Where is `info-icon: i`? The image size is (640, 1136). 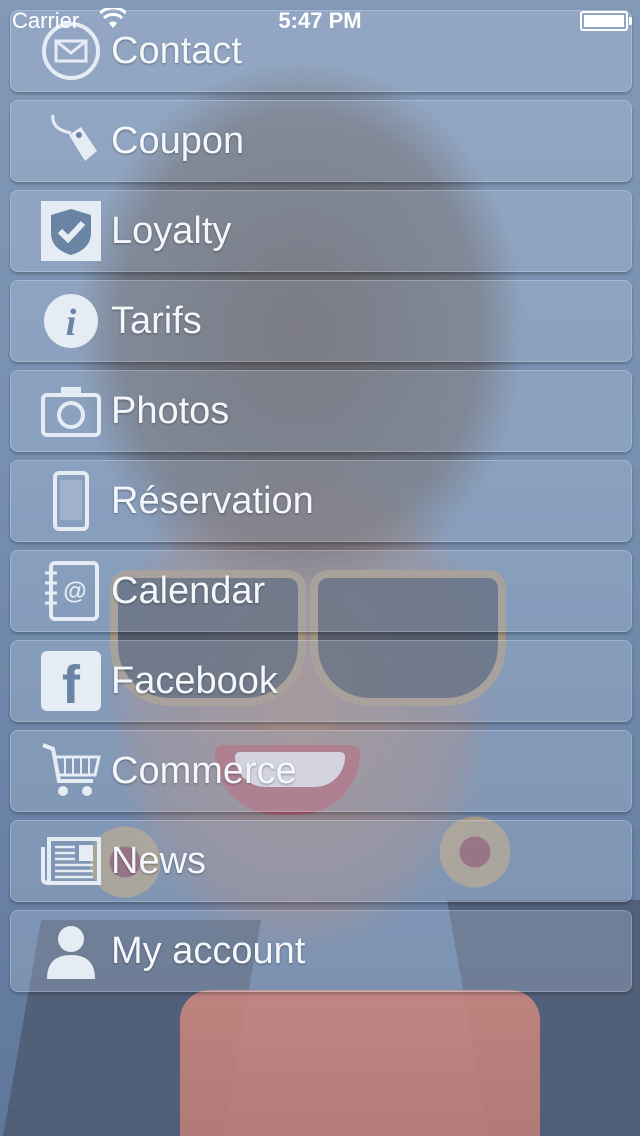 info-icon: i is located at coordinates (71, 321).